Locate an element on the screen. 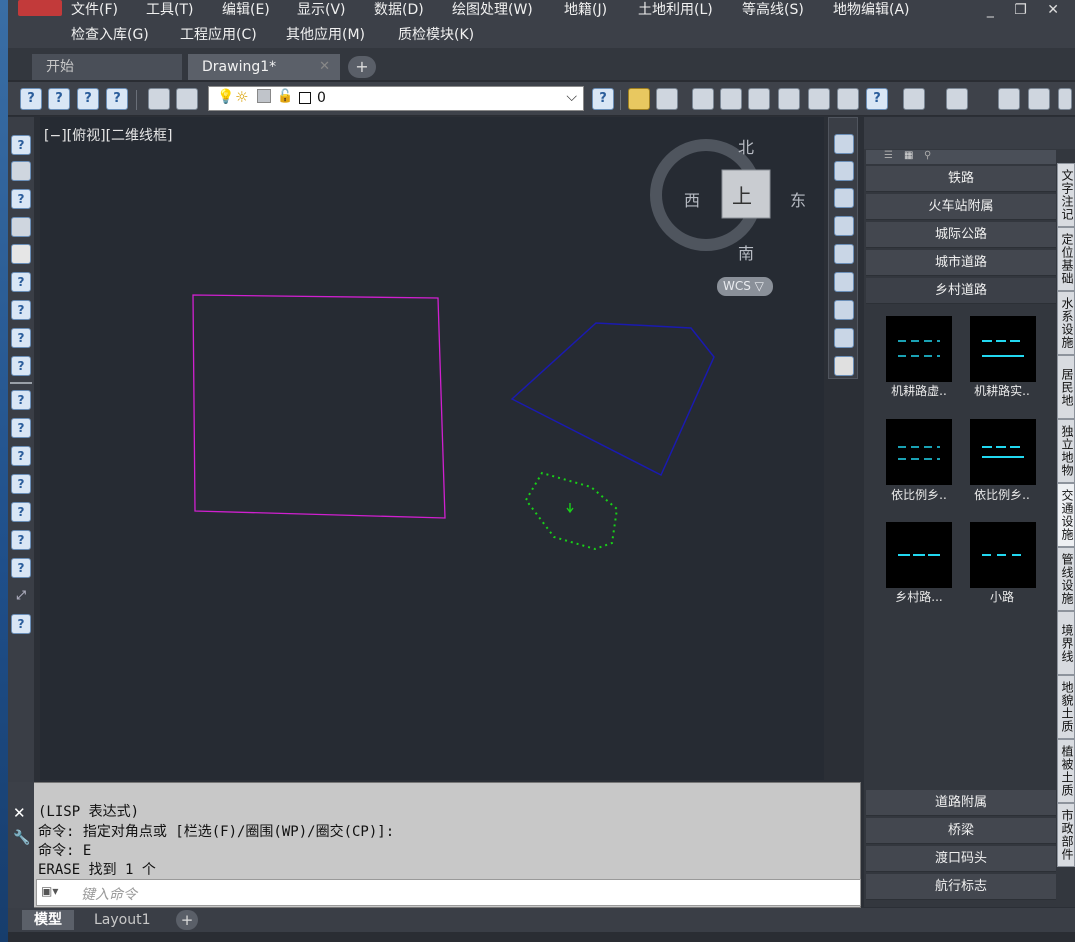 This screenshot has height=942, width=1075. side-tab-landform: 地貌土质 is located at coordinates (1066, 707).